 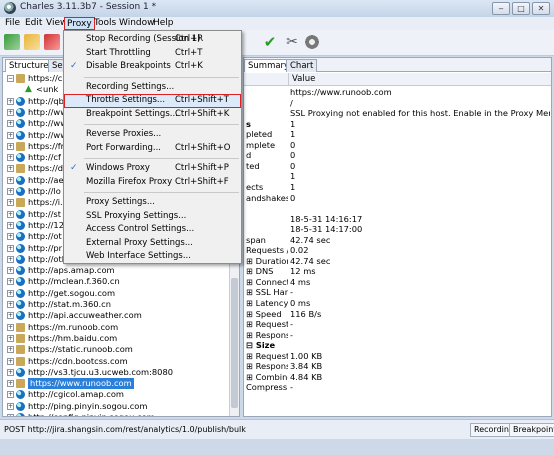 I want to click on property-row: ⊞ Latency 0 ms, so click(x=397, y=303).